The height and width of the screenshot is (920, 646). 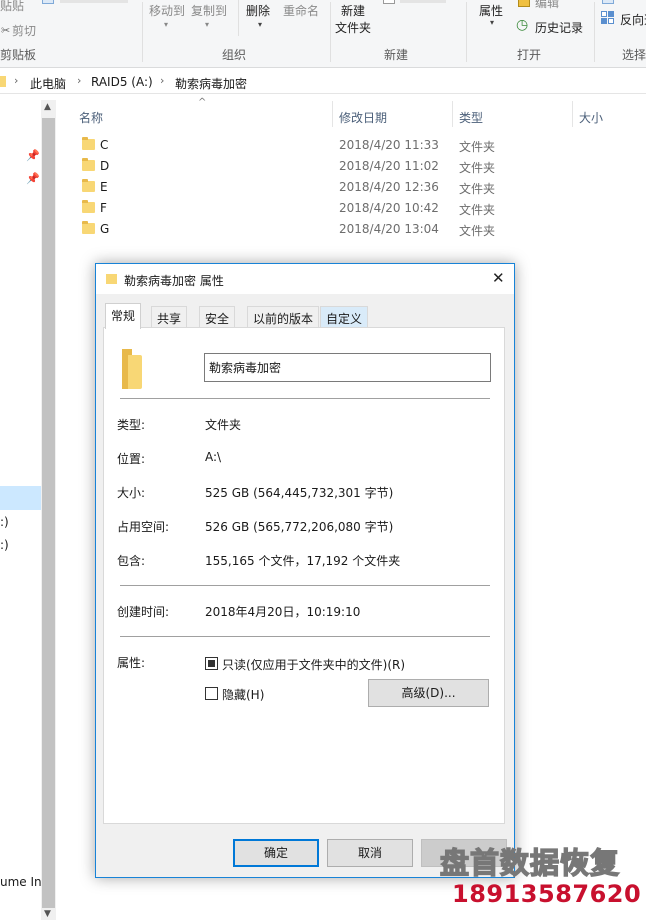 What do you see at coordinates (234, 55) in the screenshot?
I see `group-organize-label: 组织` at bounding box center [234, 55].